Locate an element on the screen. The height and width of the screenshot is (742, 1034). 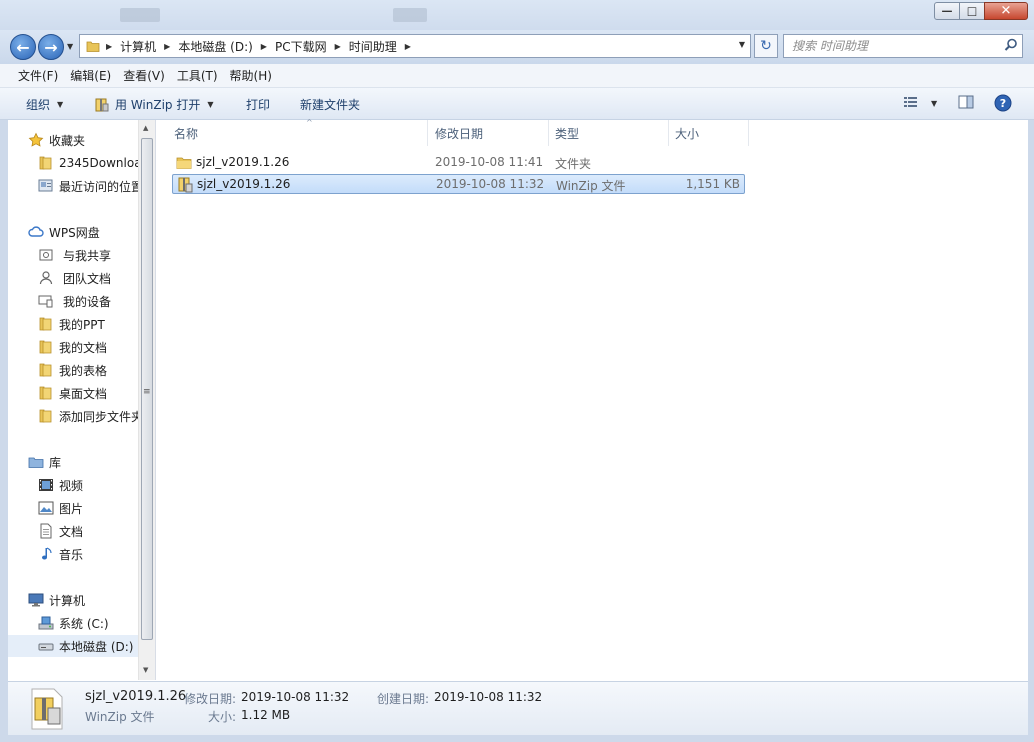
library-icon is located at coordinates (36, 462).